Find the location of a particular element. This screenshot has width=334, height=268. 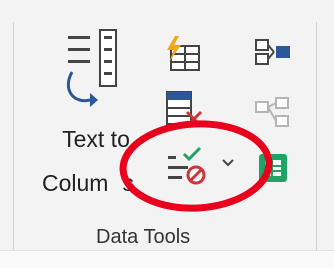

consolidate-icon is located at coordinates (274, 53).